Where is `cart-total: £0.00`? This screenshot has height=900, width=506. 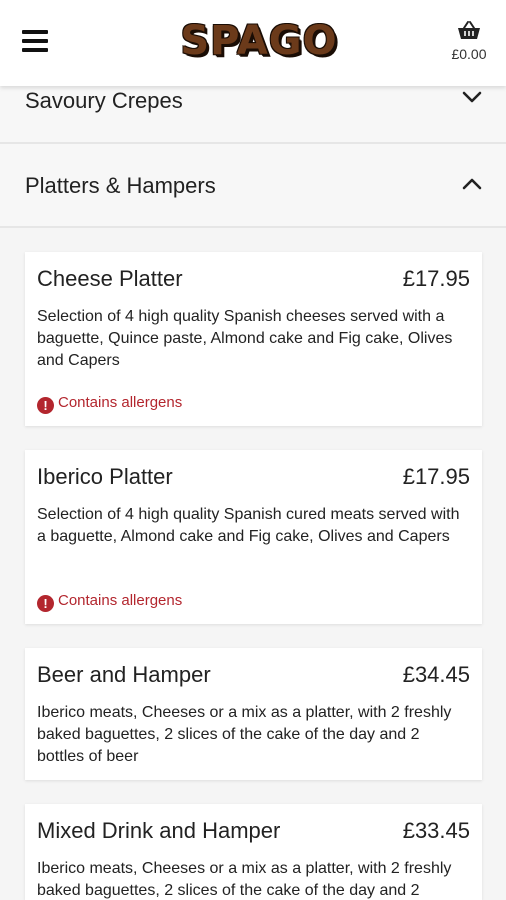 cart-total: £0.00 is located at coordinates (469, 54).